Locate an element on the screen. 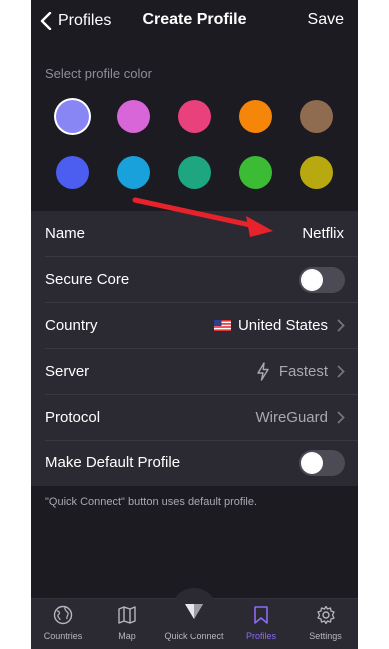 Image resolution: width=389 pixels, height=649 pixels. country-value: United States is located at coordinates (282, 325).